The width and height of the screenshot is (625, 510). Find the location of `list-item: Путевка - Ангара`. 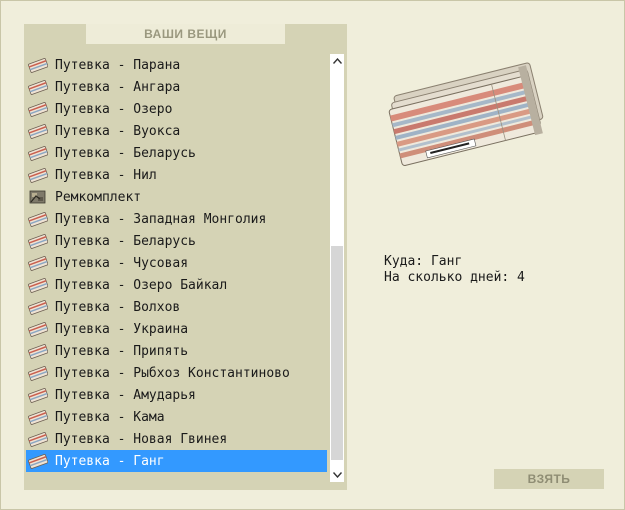

list-item: Путевка - Ангара is located at coordinates (176, 87).